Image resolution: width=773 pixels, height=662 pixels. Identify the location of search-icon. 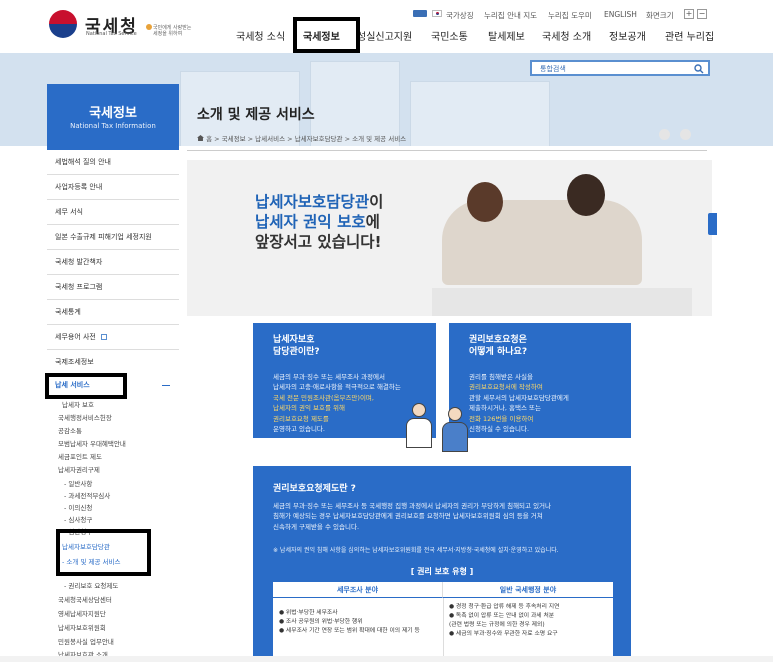
(699, 69).